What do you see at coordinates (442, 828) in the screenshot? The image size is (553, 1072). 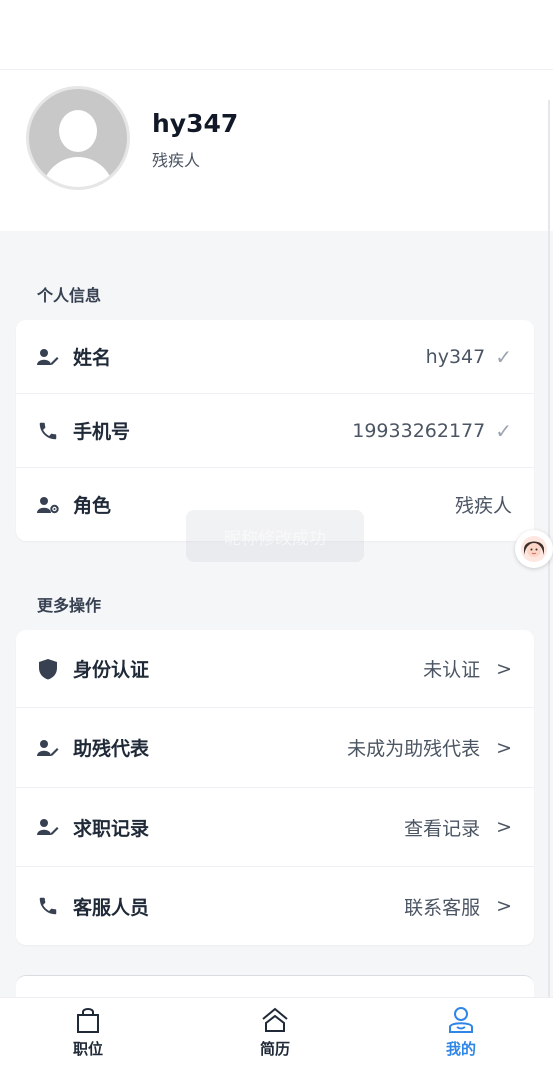 I see `action-value-job-records: 查看记录` at bounding box center [442, 828].